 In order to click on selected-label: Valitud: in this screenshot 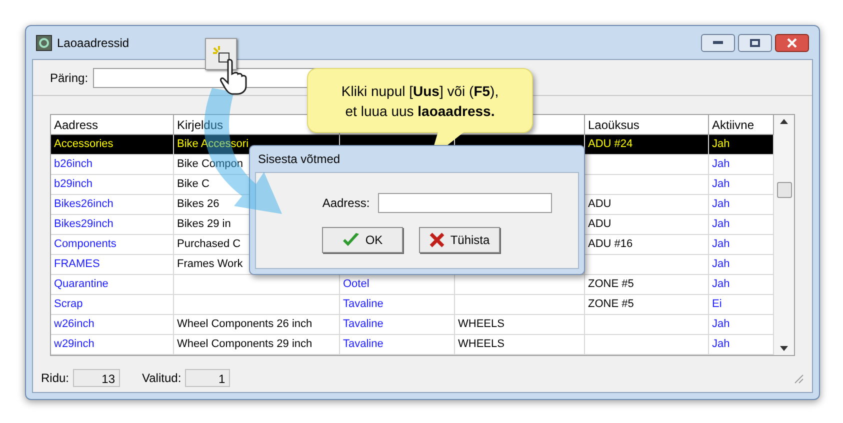, I will do `click(162, 378)`.